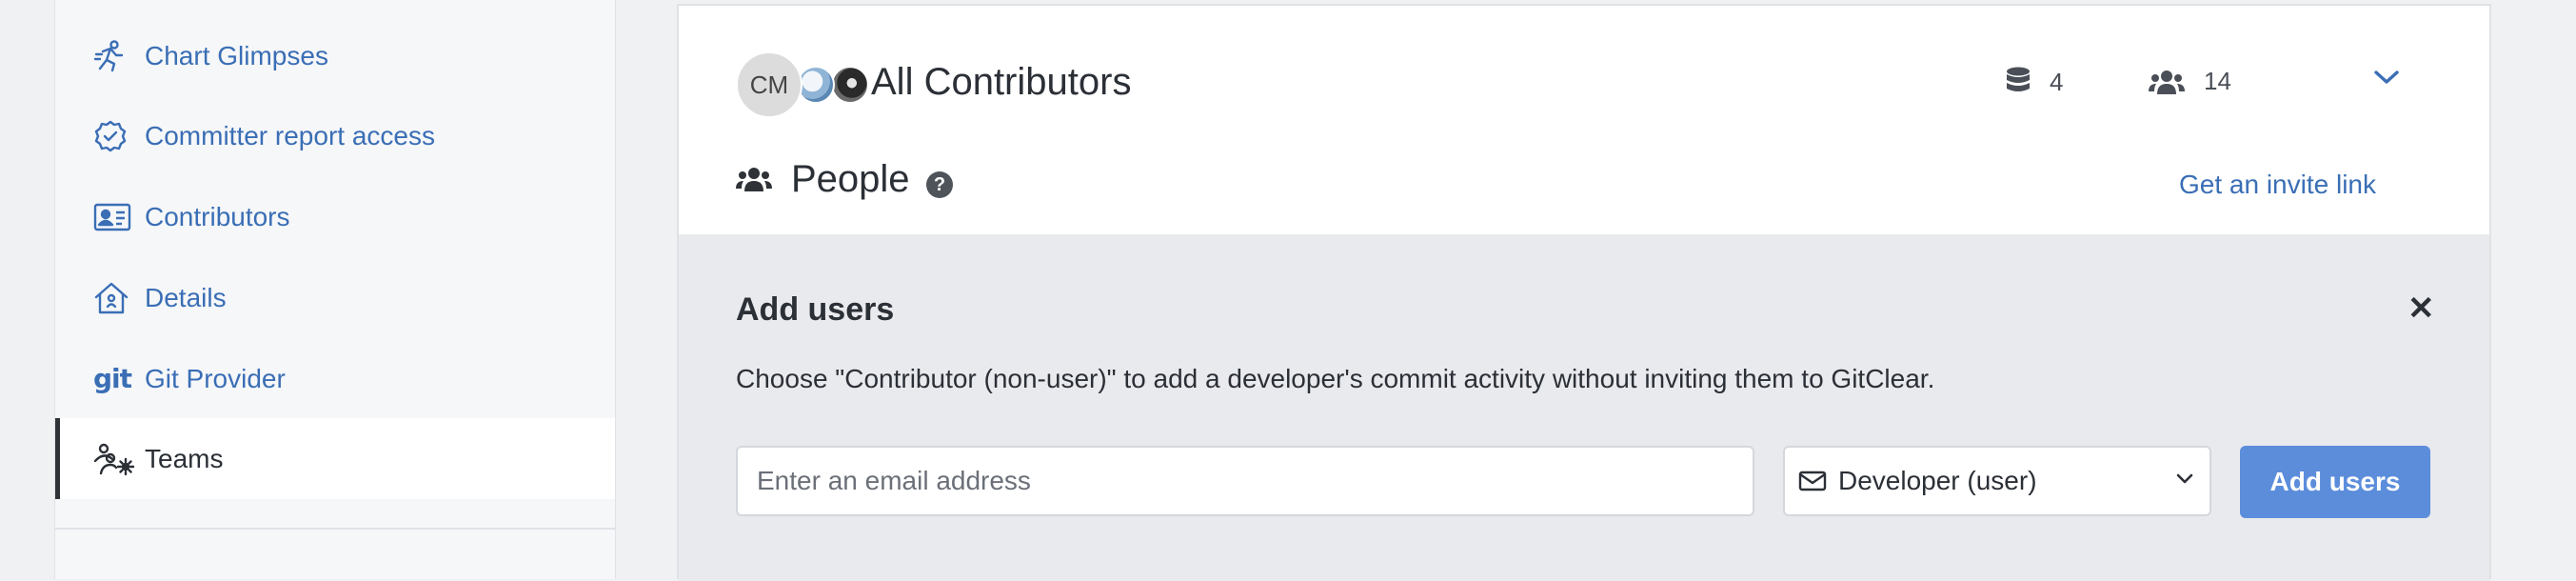  I want to click on role-select: Developer (user), so click(1997, 481).